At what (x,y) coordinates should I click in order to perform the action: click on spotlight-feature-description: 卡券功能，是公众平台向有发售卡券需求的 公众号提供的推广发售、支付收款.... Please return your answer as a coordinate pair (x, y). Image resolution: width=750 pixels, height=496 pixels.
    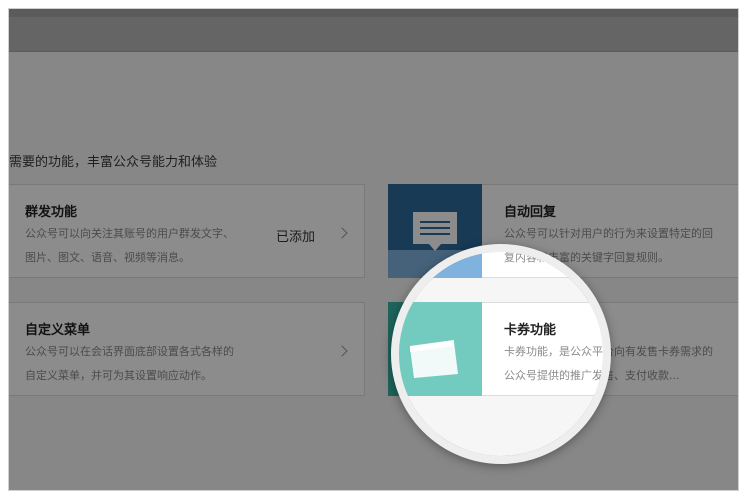
    Looking at the image, I should click on (553, 364).